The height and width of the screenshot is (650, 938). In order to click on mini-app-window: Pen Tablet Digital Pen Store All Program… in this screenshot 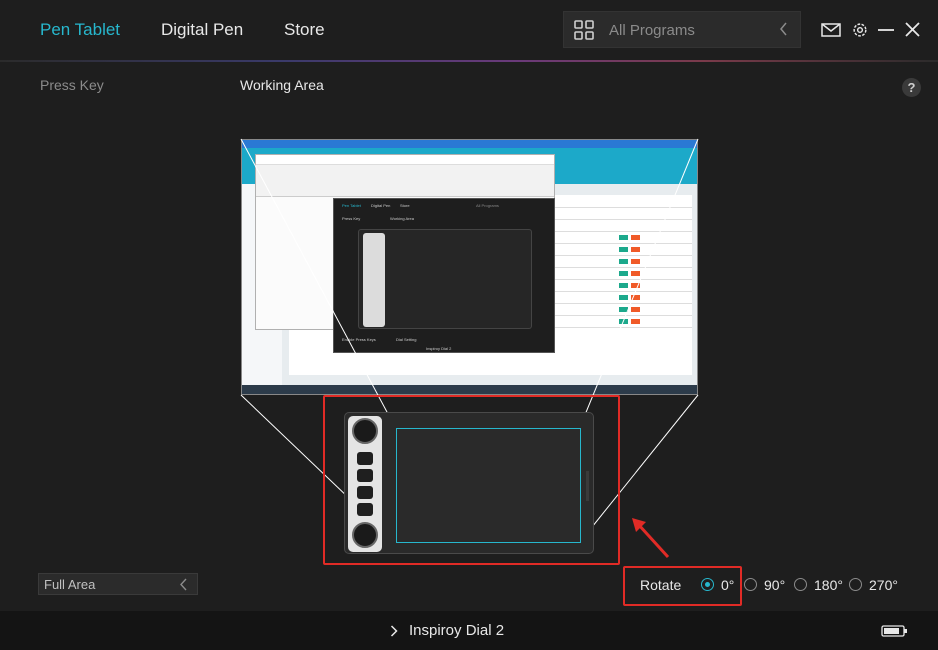, I will do `click(444, 275)`.